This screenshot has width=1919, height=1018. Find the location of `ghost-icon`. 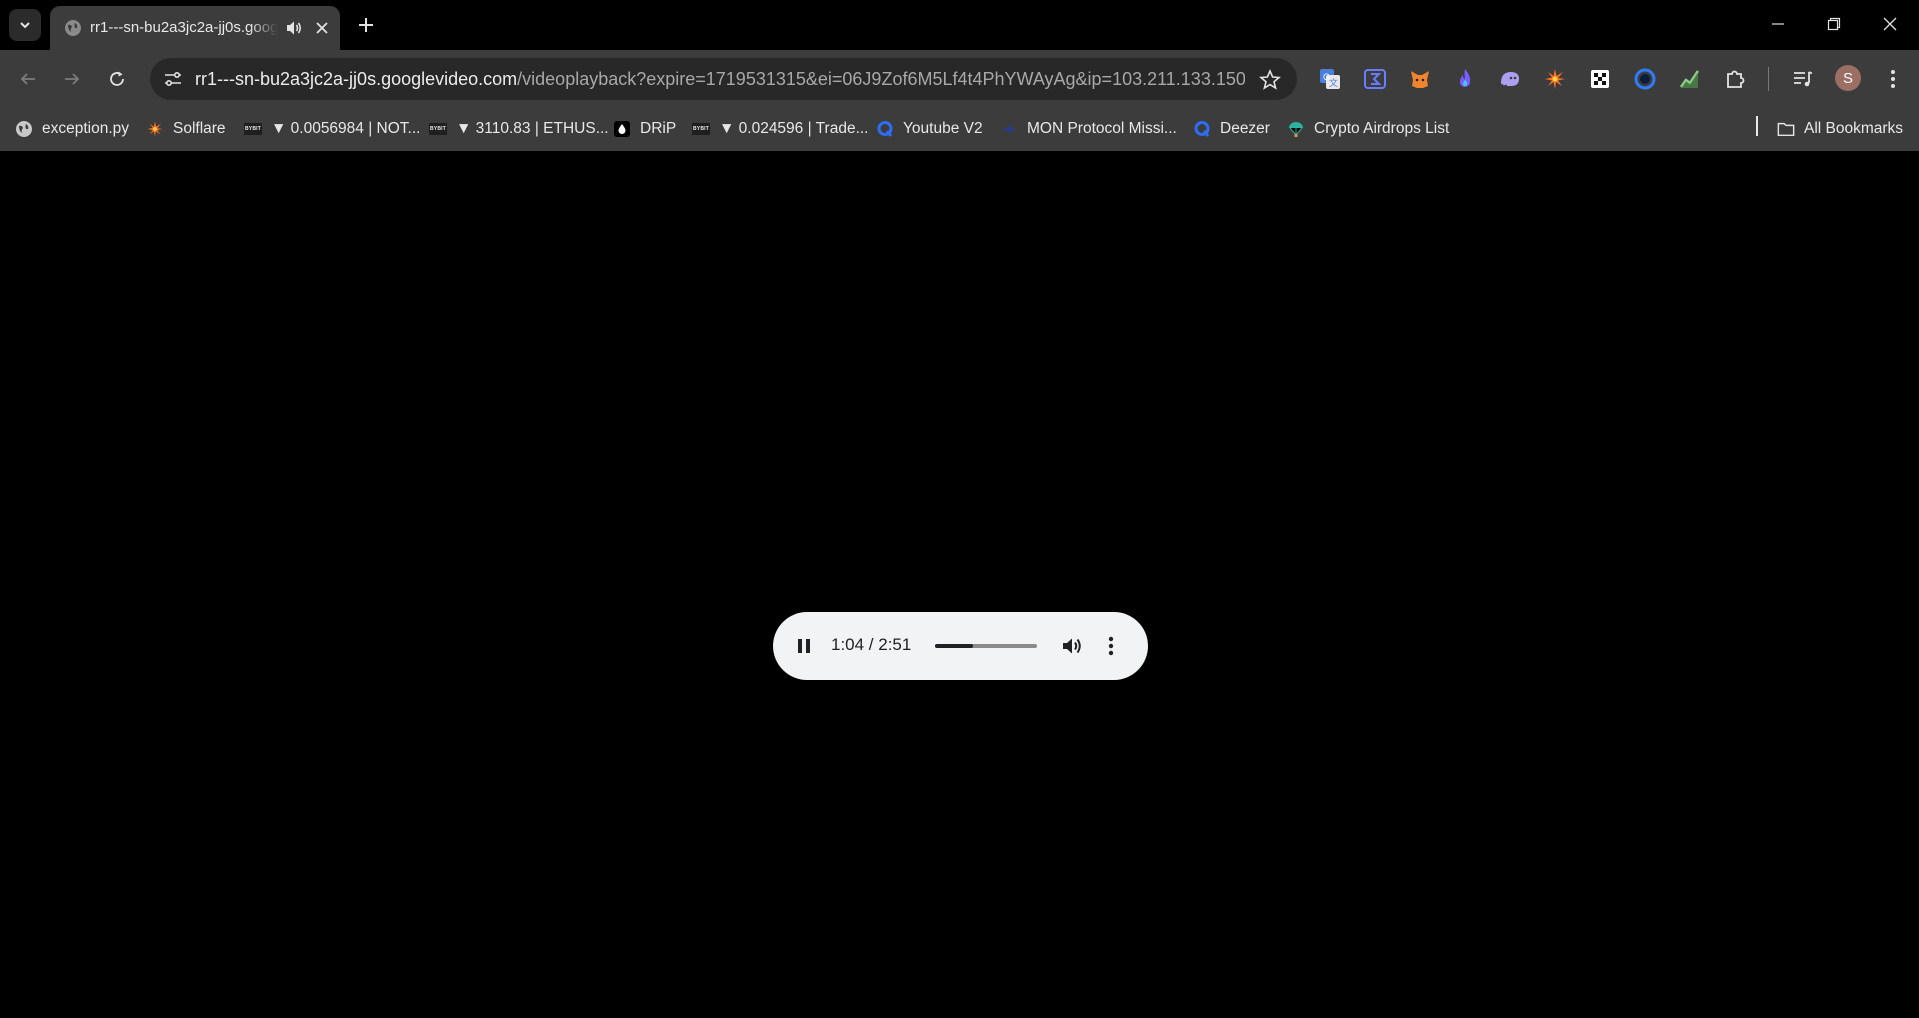

ghost-icon is located at coordinates (1510, 79).